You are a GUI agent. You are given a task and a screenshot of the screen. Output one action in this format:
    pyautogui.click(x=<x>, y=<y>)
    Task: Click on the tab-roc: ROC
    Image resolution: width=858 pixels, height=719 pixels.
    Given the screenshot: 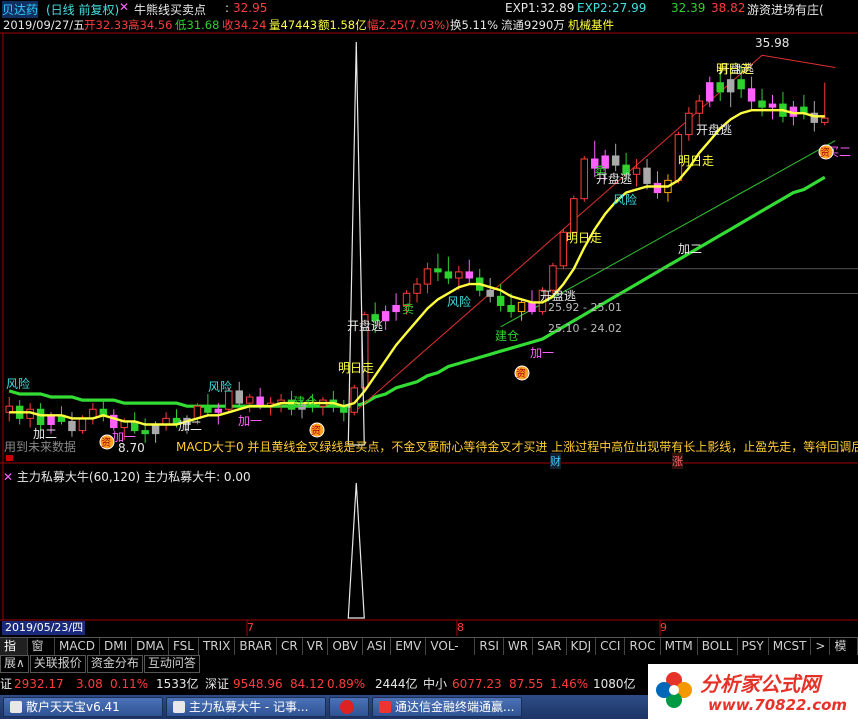 What is the action you would take?
    pyautogui.click(x=643, y=646)
    